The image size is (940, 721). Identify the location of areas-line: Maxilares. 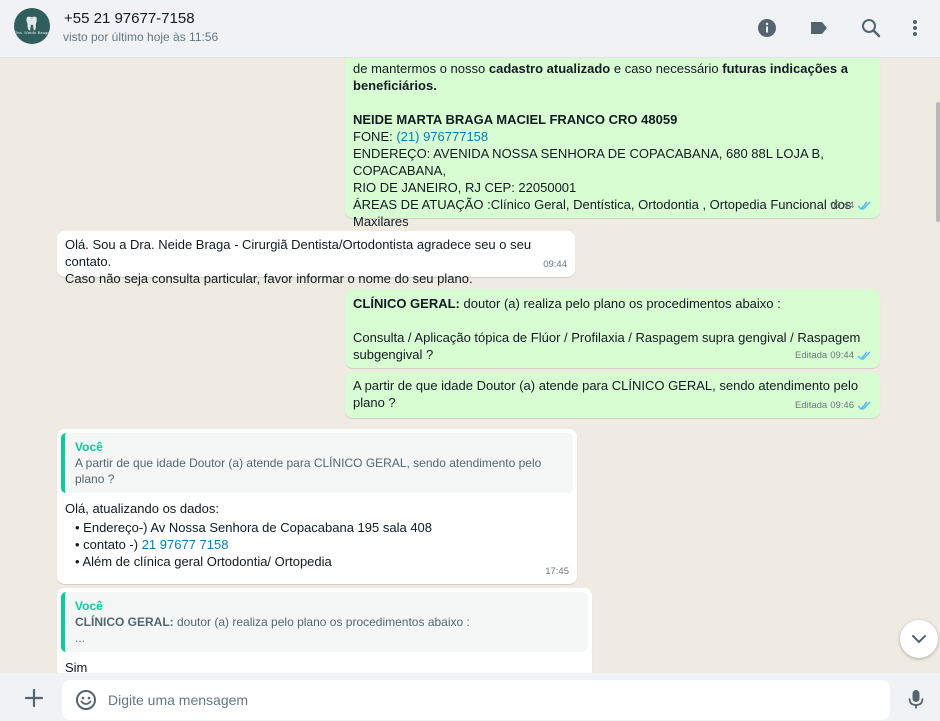
(381, 221).